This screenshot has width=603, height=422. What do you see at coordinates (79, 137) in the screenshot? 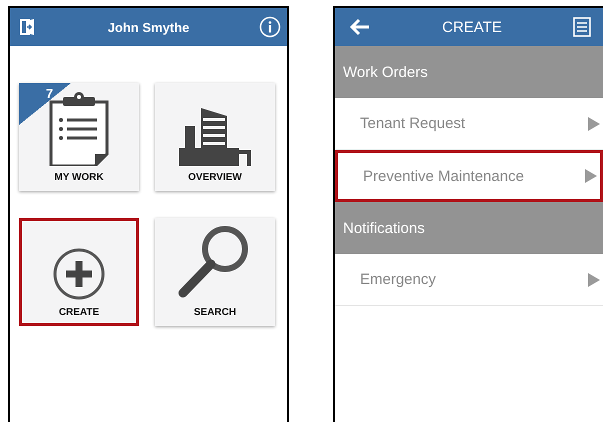
I see `menu-tile: MY WORK 7` at bounding box center [79, 137].